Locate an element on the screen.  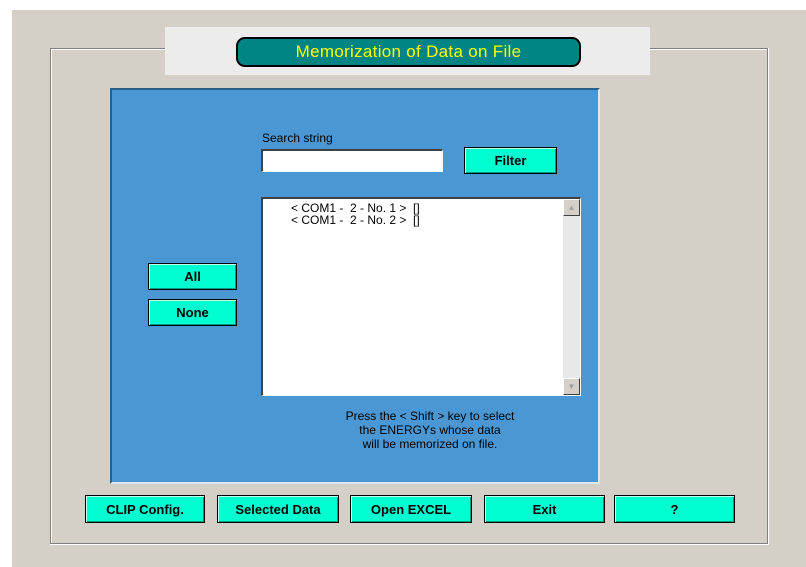
list-item: < COM1 - 2 - No. 2 > [] is located at coordinates (355, 220).